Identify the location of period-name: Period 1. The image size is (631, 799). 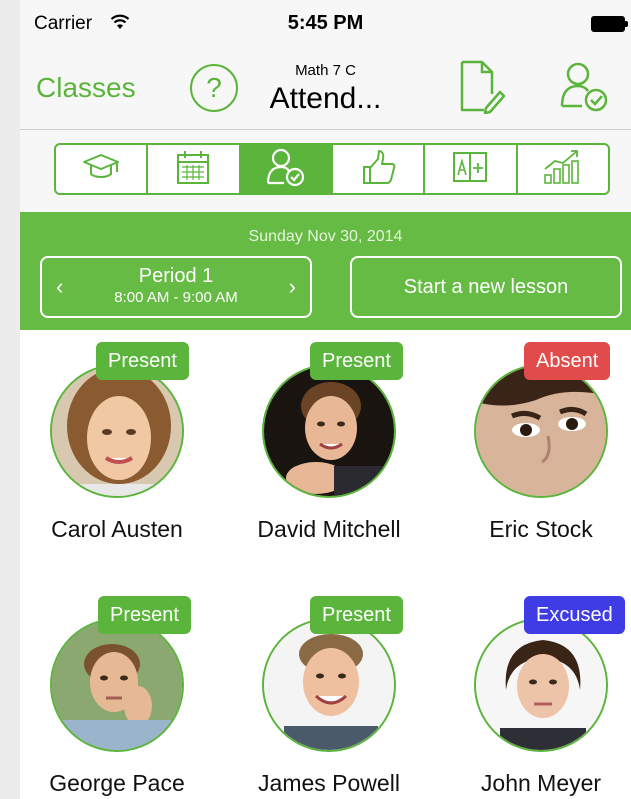
(176, 276).